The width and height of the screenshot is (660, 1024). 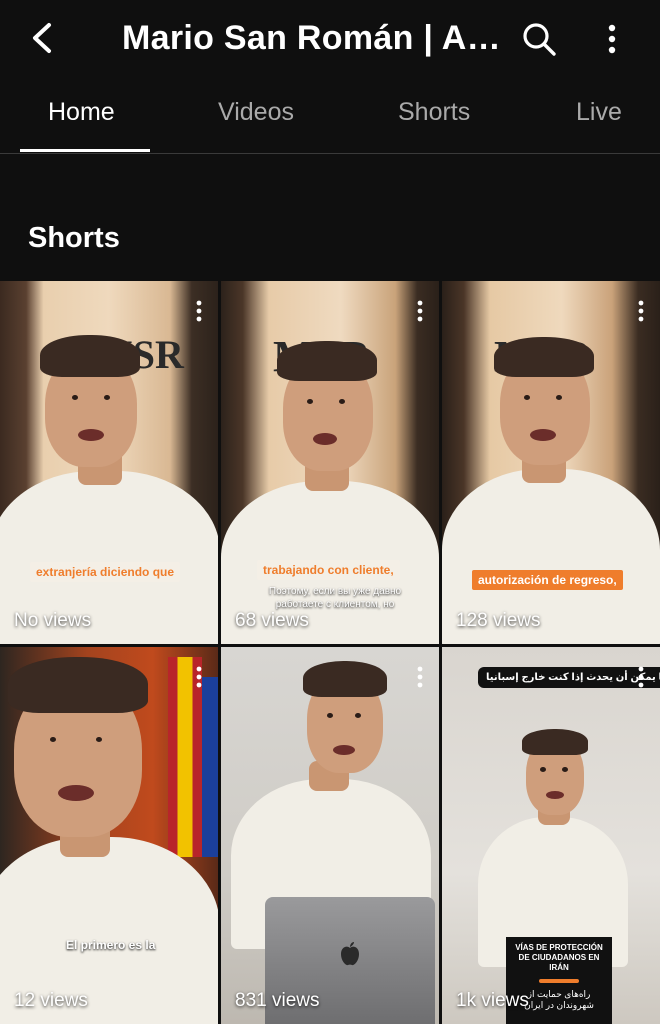 What do you see at coordinates (330, 116) in the screenshot?
I see `channel-tabs: Home Videos Shorts Live` at bounding box center [330, 116].